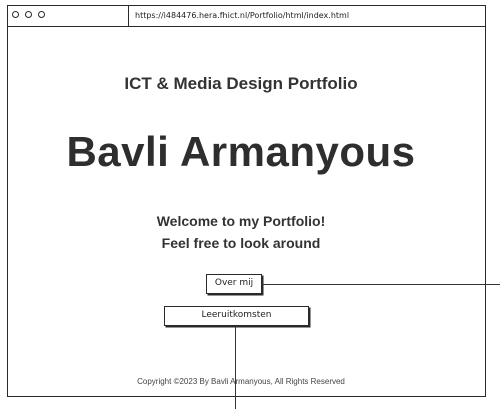  What do you see at coordinates (28, 14) in the screenshot?
I see `window-minimize-control` at bounding box center [28, 14].